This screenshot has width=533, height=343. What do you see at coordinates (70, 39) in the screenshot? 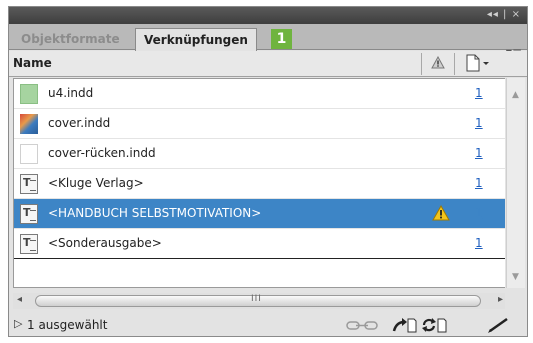
I see `tab-object-styles: Objektformate` at bounding box center [70, 39].